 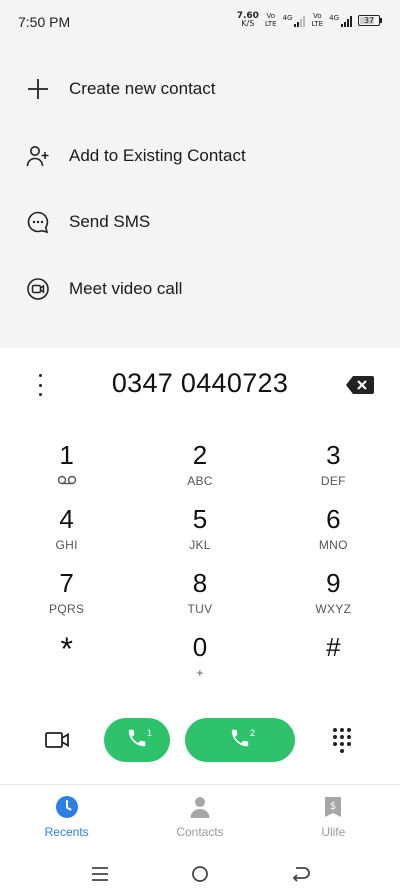 I want to click on sim2-signal-icon: 4G, so click(x=340, y=20).